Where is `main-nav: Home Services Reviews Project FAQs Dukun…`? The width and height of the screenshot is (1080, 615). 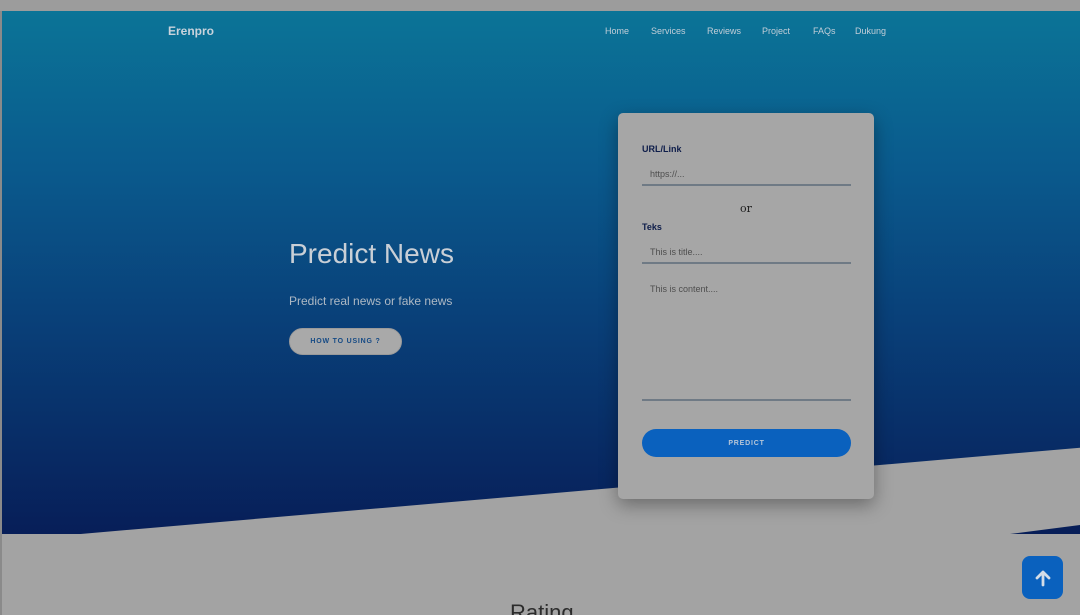
main-nav: Home Services Reviews Project FAQs Dukun… is located at coordinates (540, 32).